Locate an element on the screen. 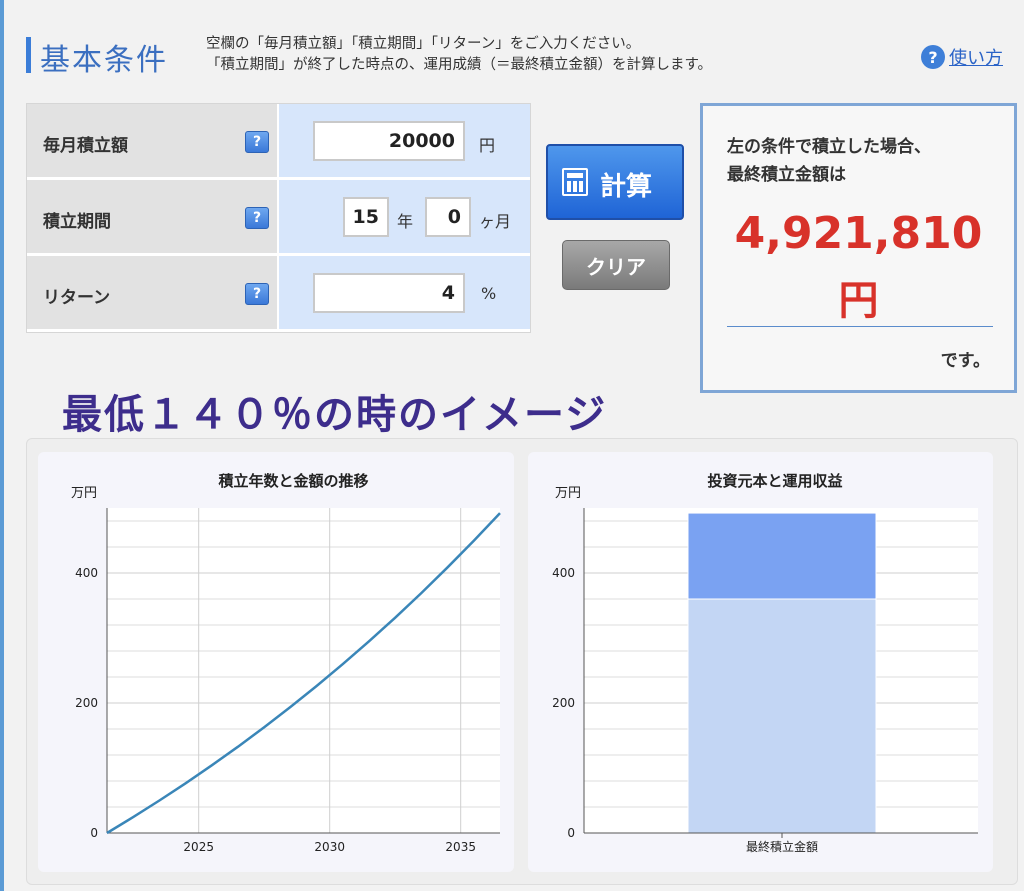 The width and height of the screenshot is (1024, 891). bar-chart-y-tick-label: 400 is located at coordinates (563, 573).